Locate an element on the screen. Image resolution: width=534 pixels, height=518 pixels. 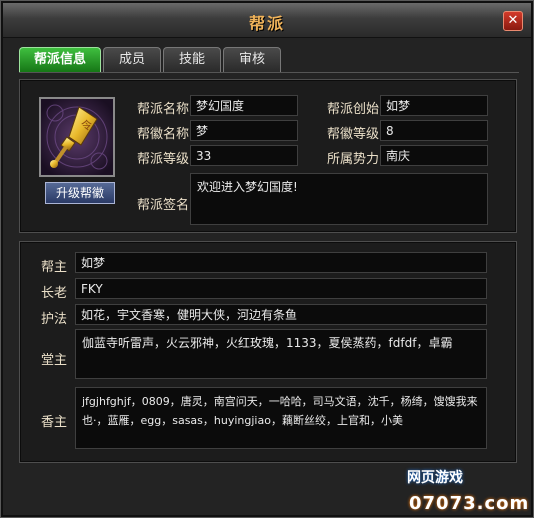
guild-level-field: 33 is located at coordinates (244, 155).